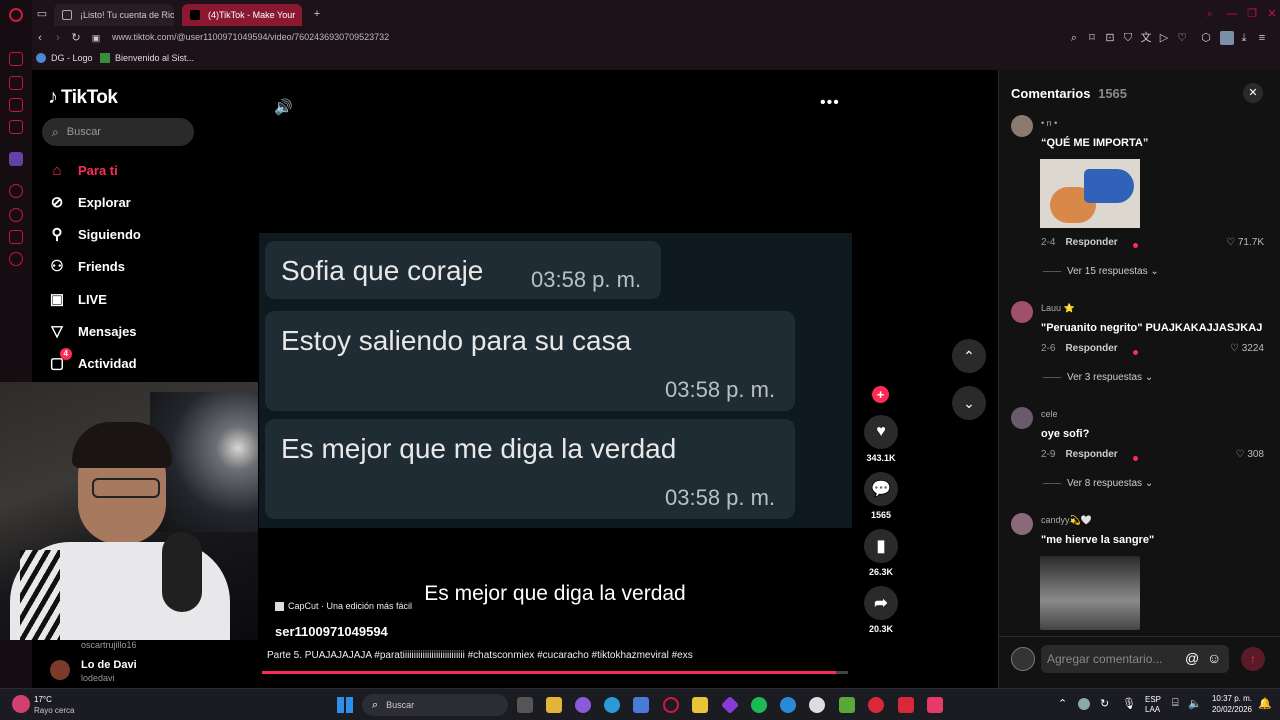 The height and width of the screenshot is (720, 1280). What do you see at coordinates (16, 59) in the screenshot?
I see `sidebar-home-icon` at bounding box center [16, 59].